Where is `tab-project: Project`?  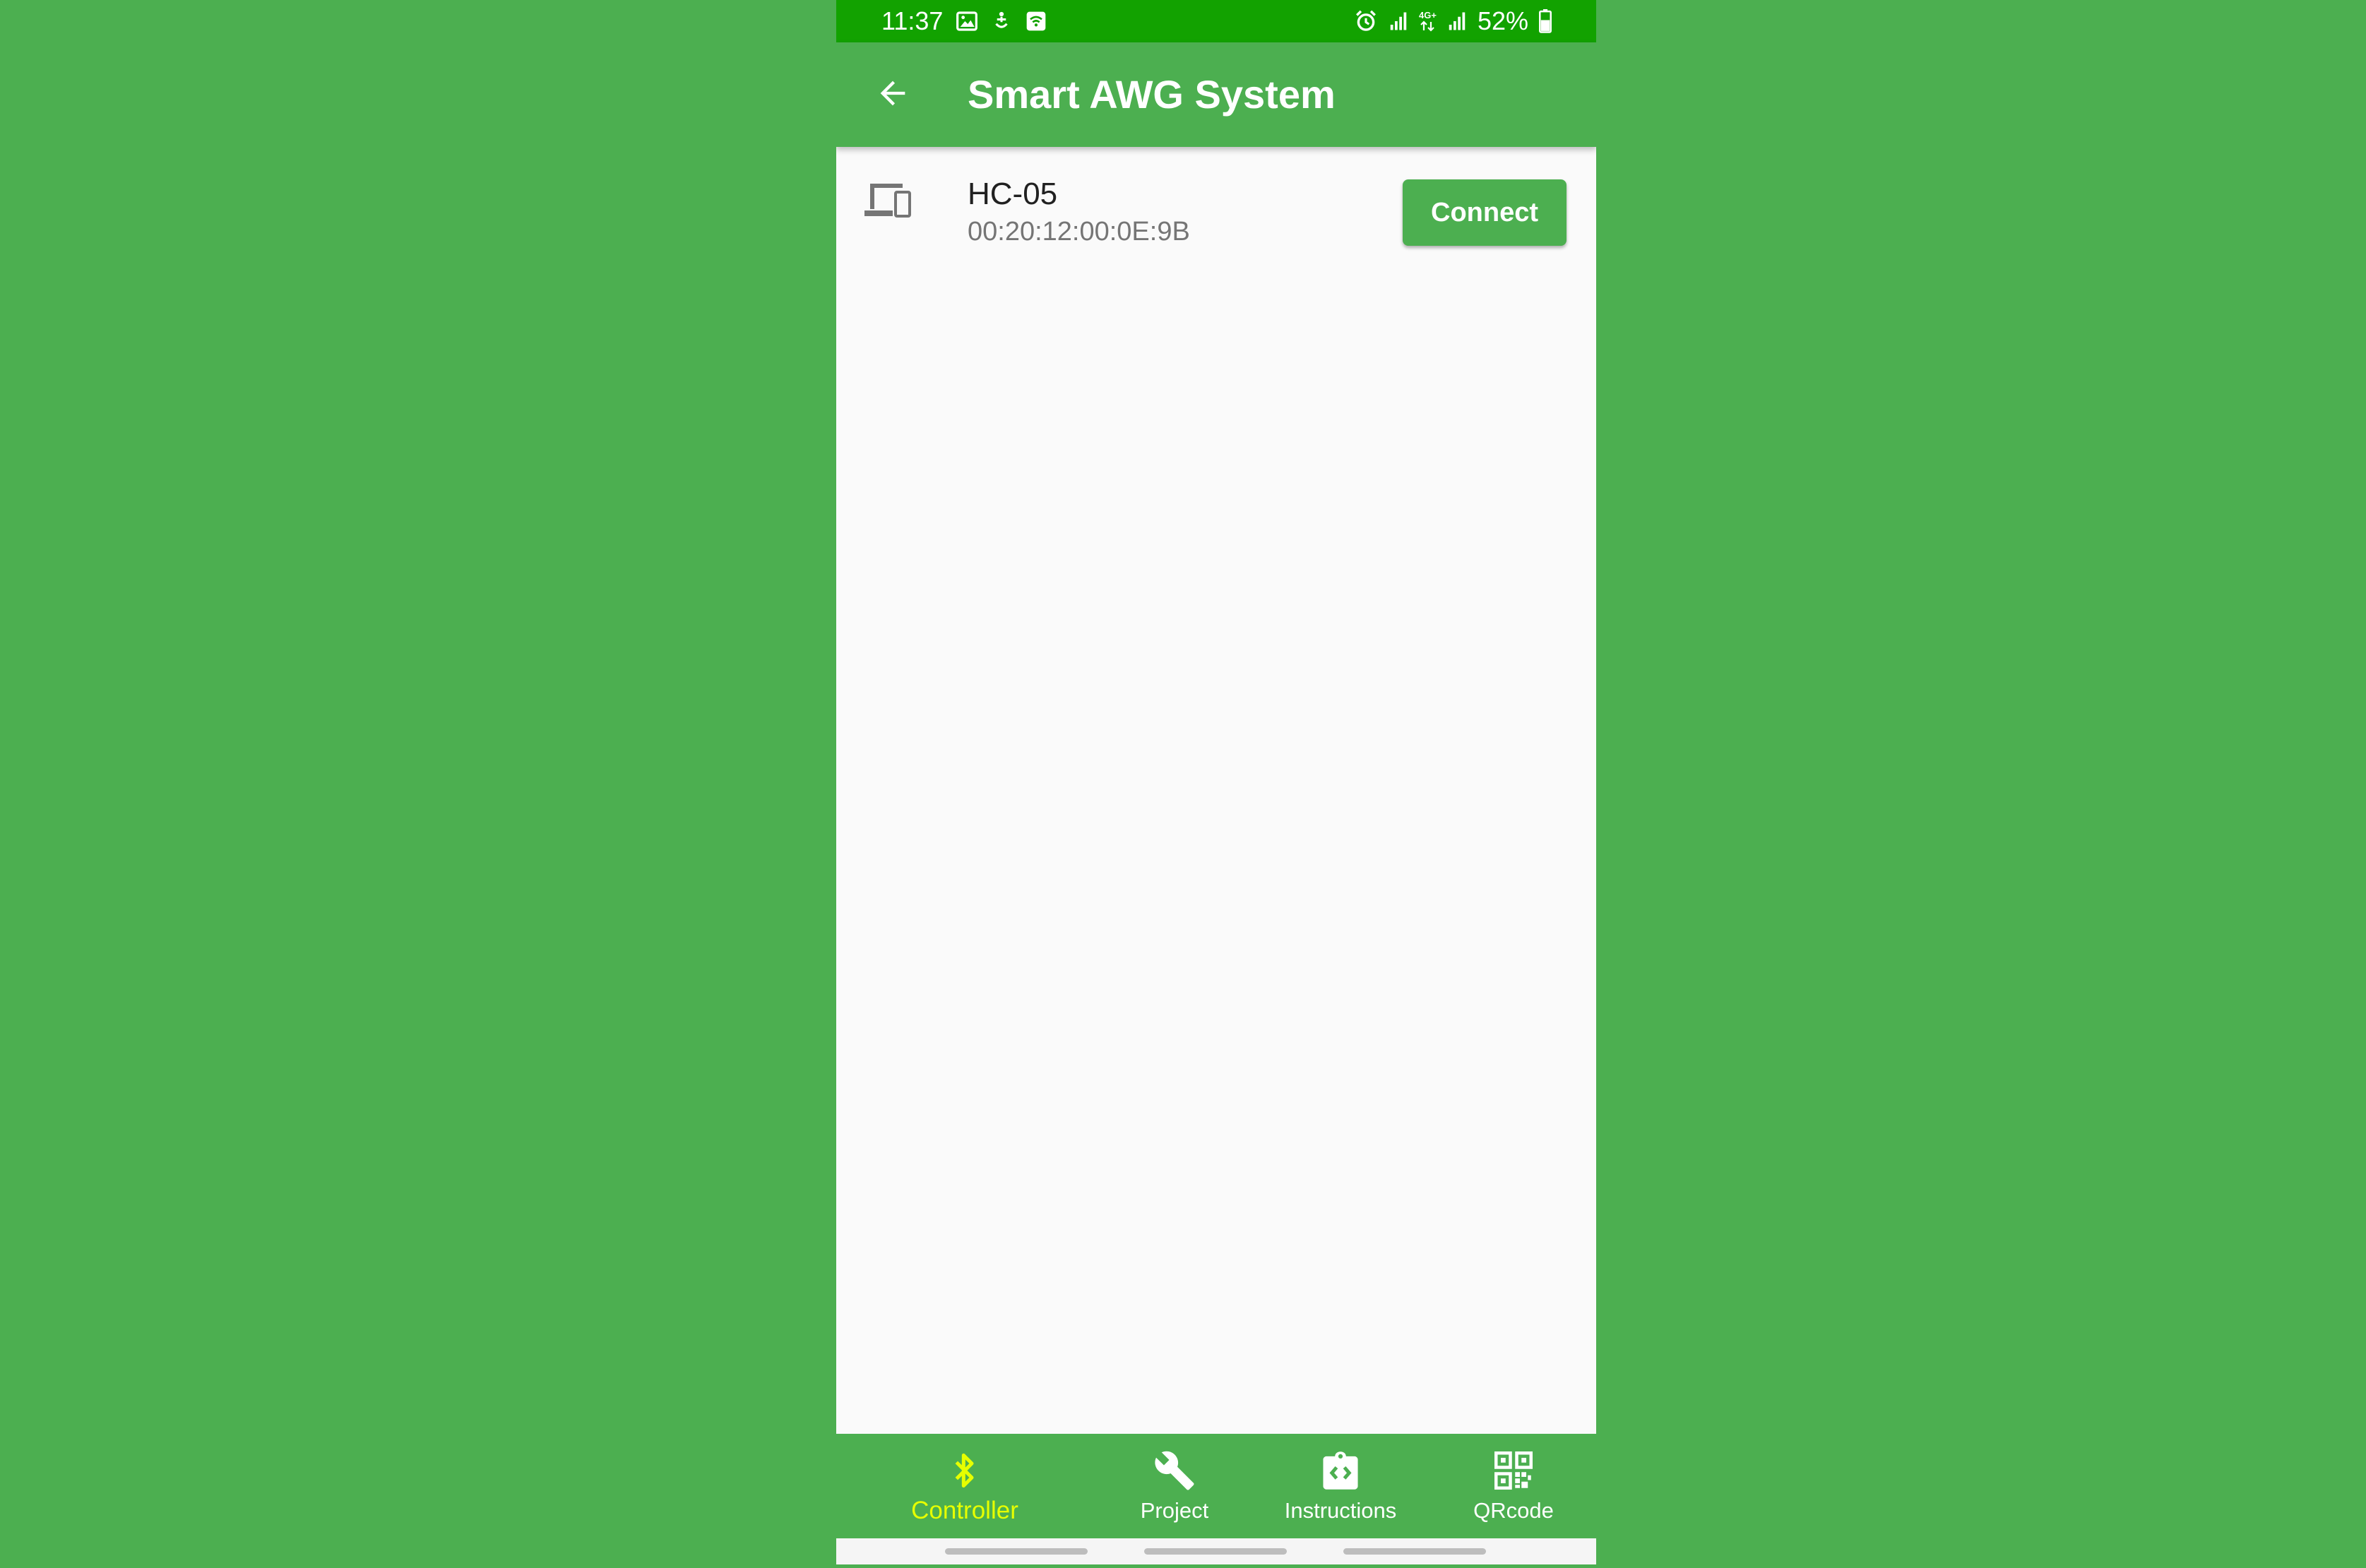 tab-project: Project is located at coordinates (1175, 1486).